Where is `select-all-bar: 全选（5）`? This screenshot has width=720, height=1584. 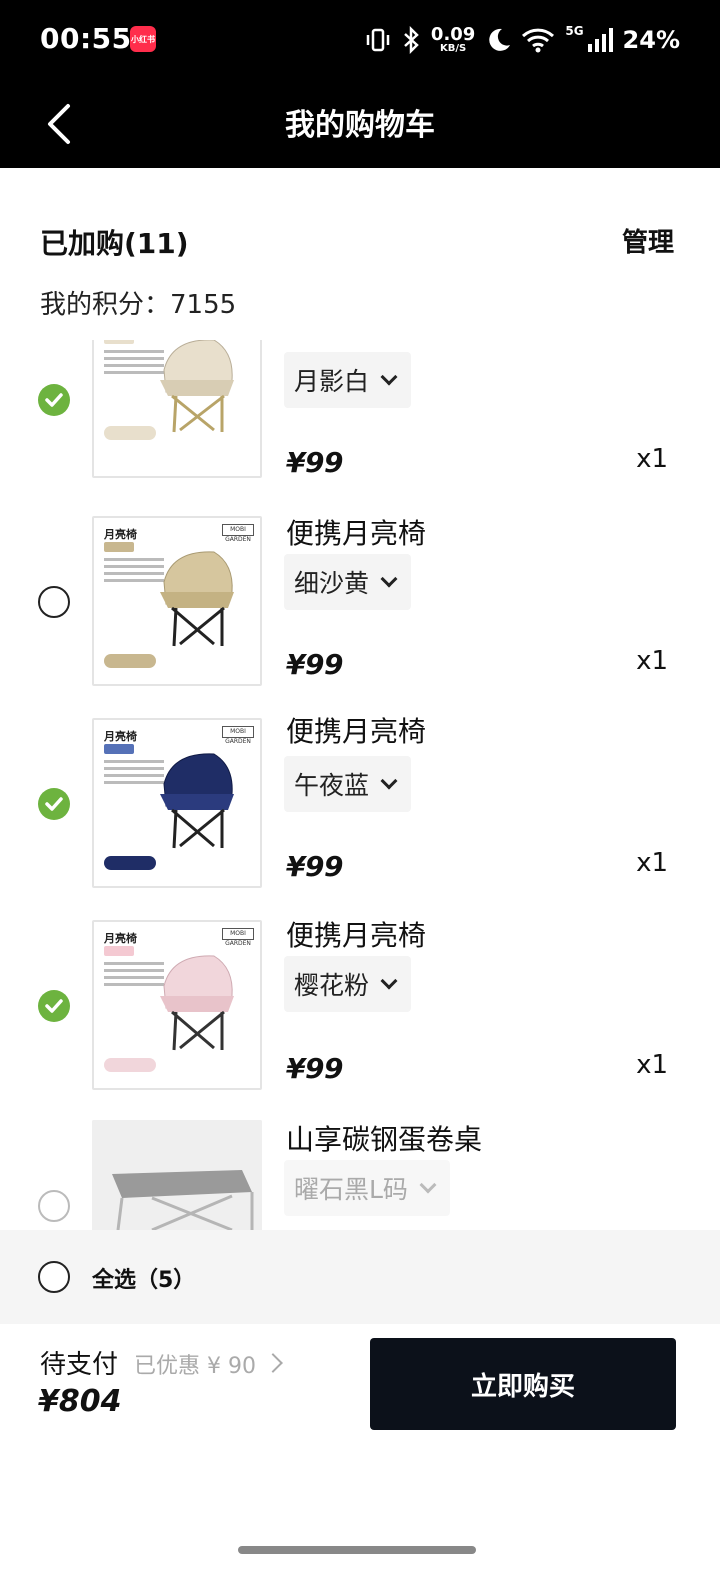
select-all-bar: 全选（5） is located at coordinates (360, 1277).